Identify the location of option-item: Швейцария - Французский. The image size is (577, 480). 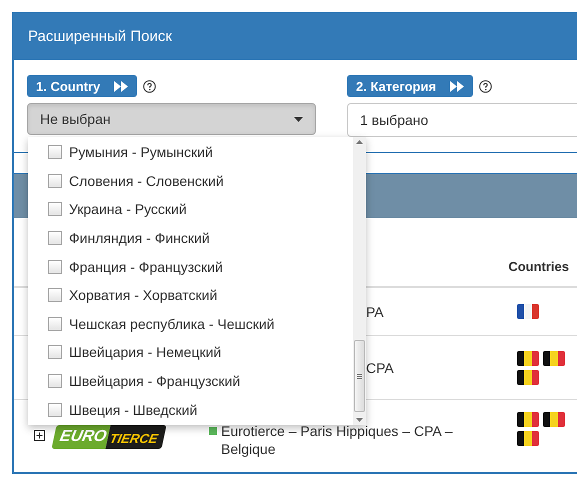
(190, 381).